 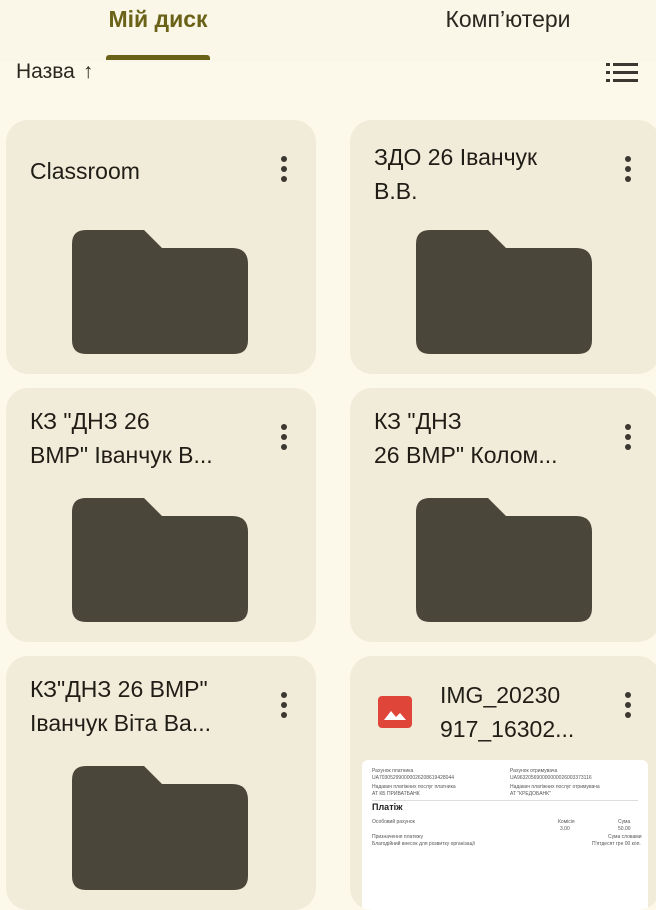 What do you see at coordinates (551, 778) in the screenshot?
I see `thumb-recipient-account: UA963205690000000026003373116` at bounding box center [551, 778].